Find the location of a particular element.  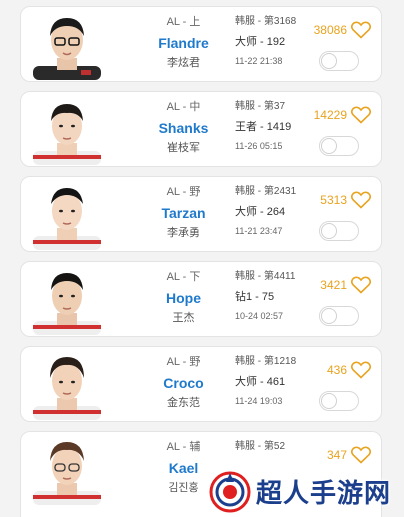

player-nickname: Tarzan is located at coordinates (183, 213).